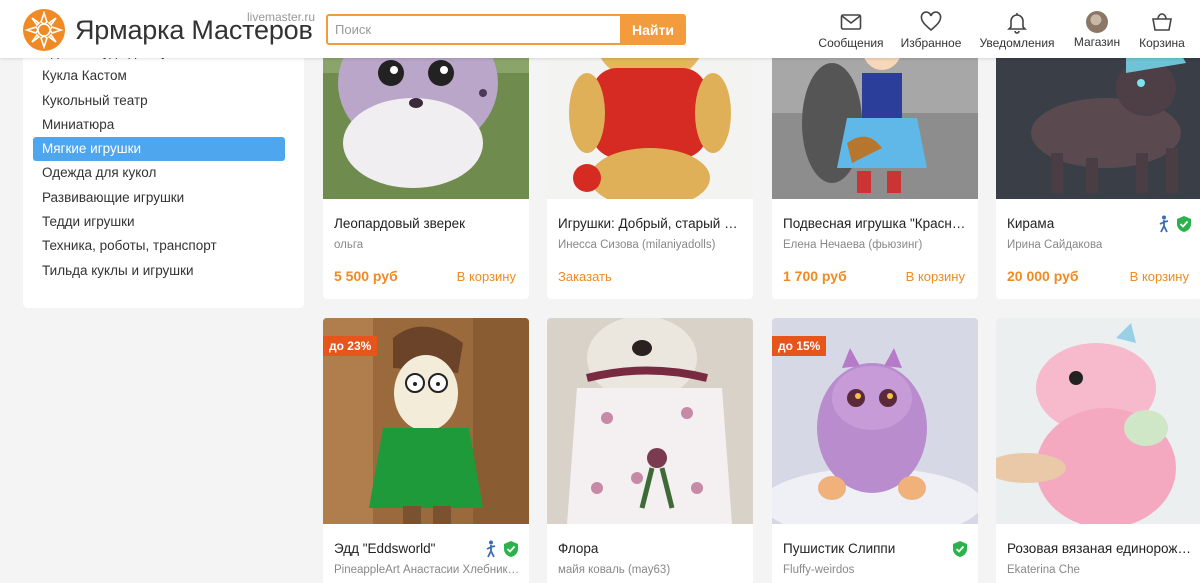  What do you see at coordinates (851, 31) in the screenshot?
I see `nav-messages: Сообщения` at bounding box center [851, 31].